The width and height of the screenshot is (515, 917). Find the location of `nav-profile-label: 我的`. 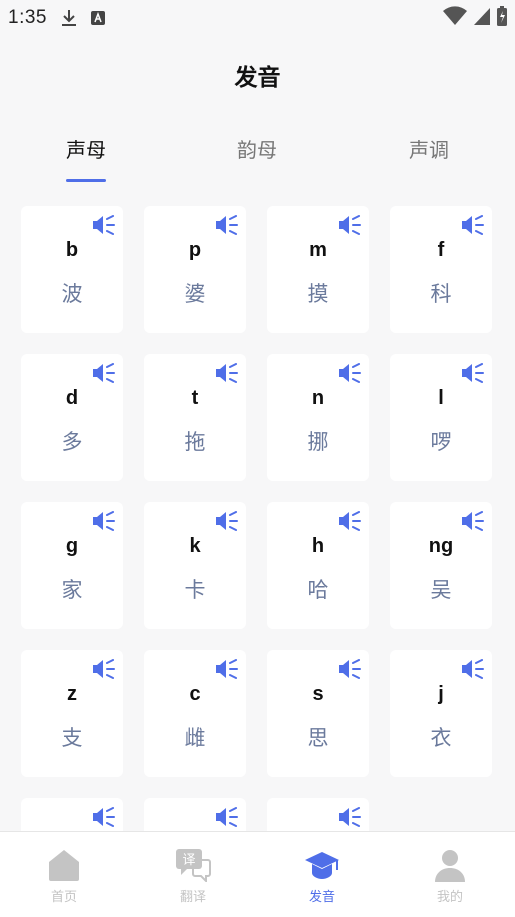

nav-profile-label: 我的 is located at coordinates (449, 896).